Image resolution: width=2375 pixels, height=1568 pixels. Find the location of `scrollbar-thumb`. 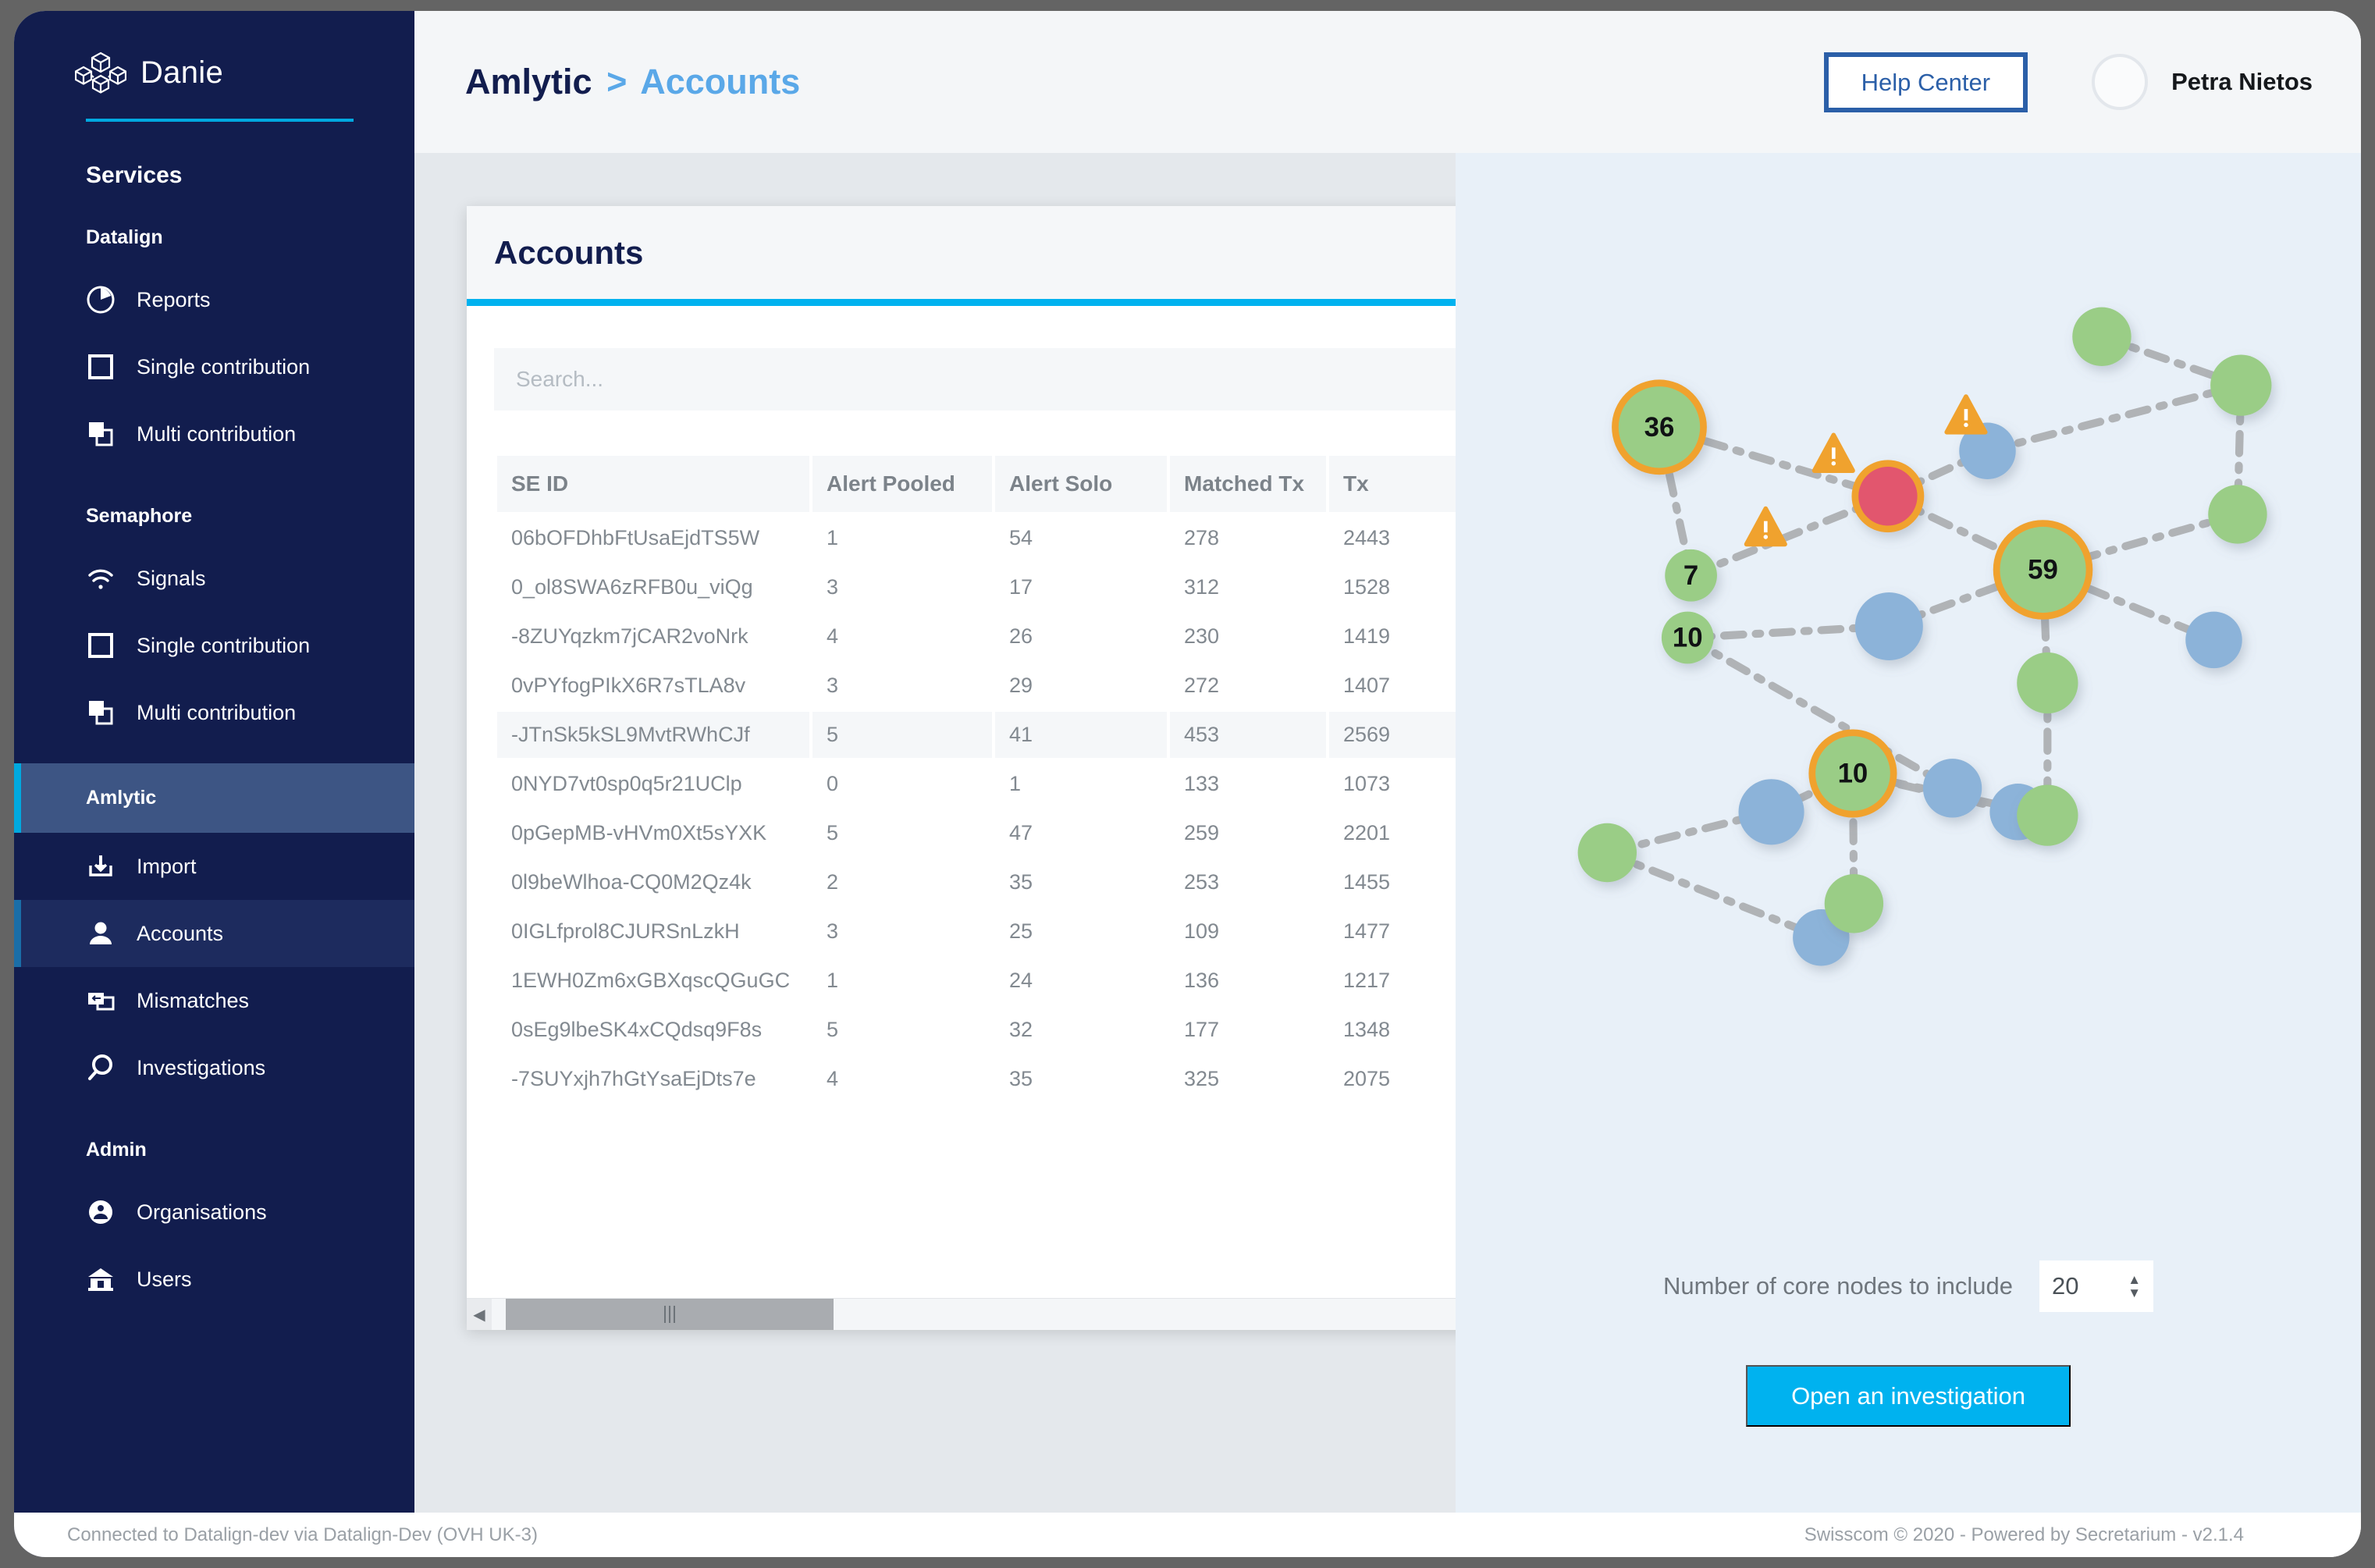

scrollbar-thumb is located at coordinates (670, 1314).